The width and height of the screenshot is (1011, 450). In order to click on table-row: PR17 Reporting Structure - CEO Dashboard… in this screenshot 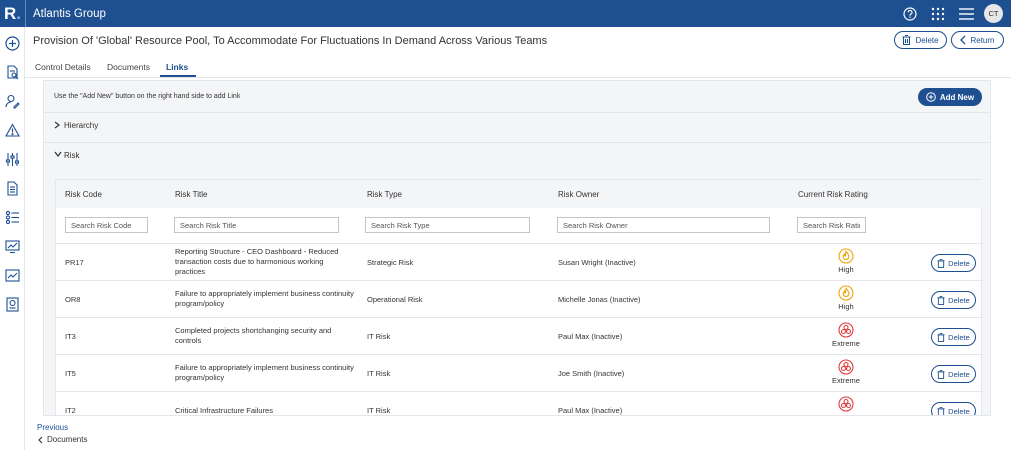, I will do `click(519, 262)`.